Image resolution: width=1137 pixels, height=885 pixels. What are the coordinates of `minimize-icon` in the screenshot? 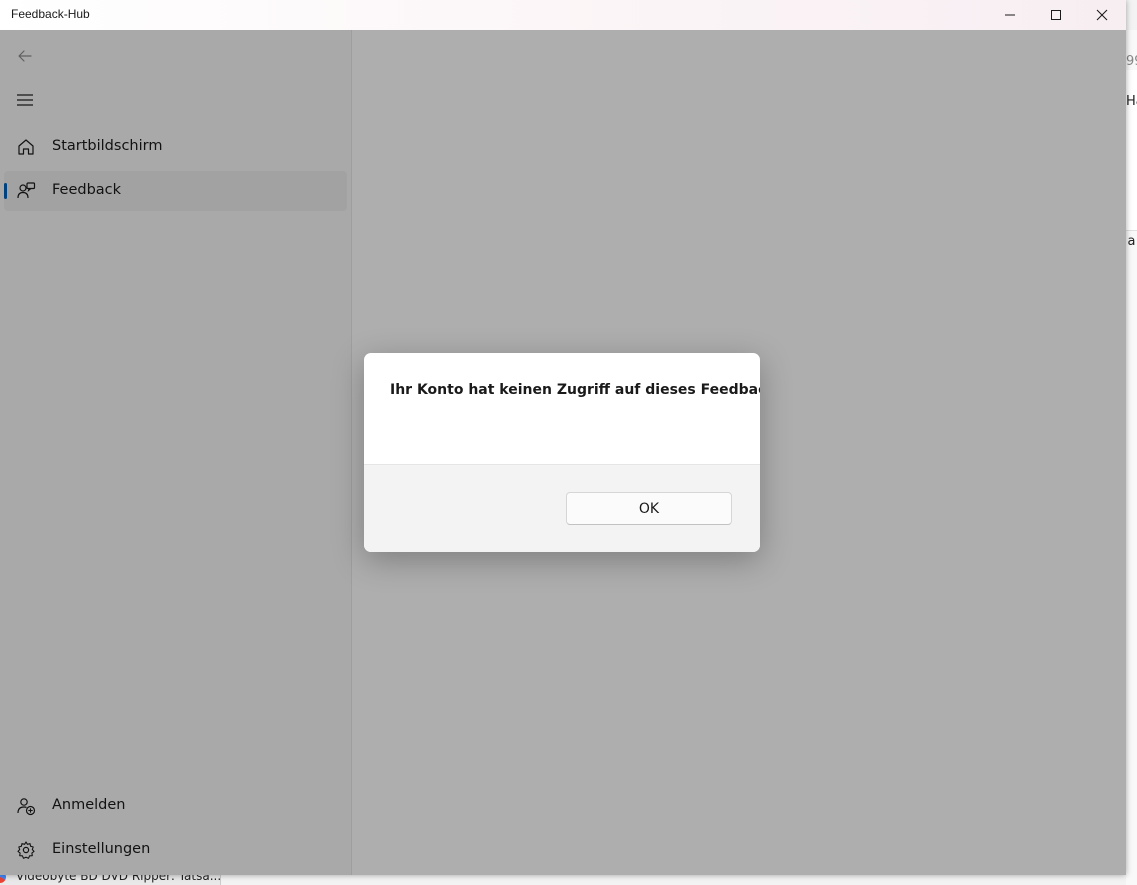 It's located at (1010, 15).